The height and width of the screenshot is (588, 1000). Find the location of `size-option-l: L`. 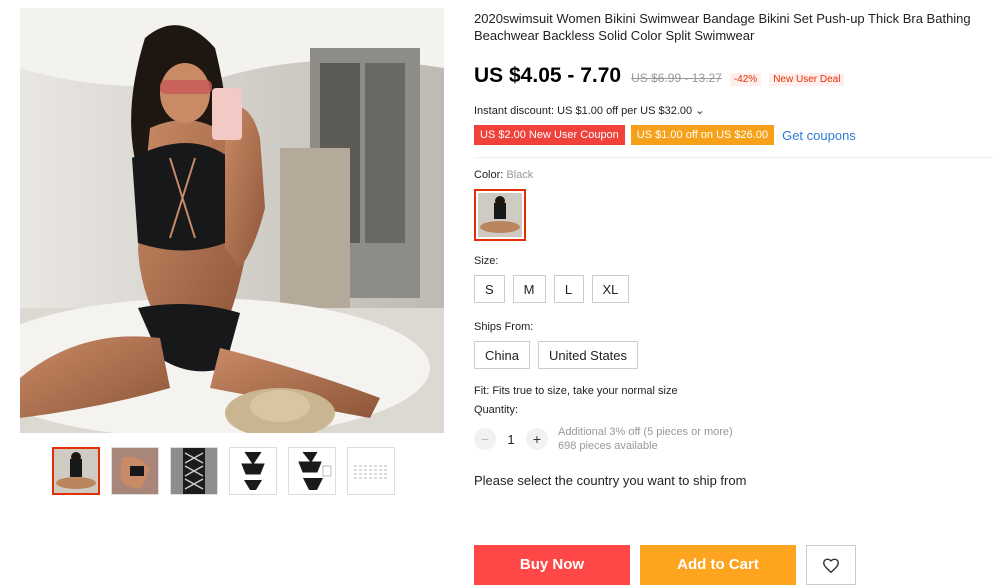

size-option-l: L is located at coordinates (568, 289).